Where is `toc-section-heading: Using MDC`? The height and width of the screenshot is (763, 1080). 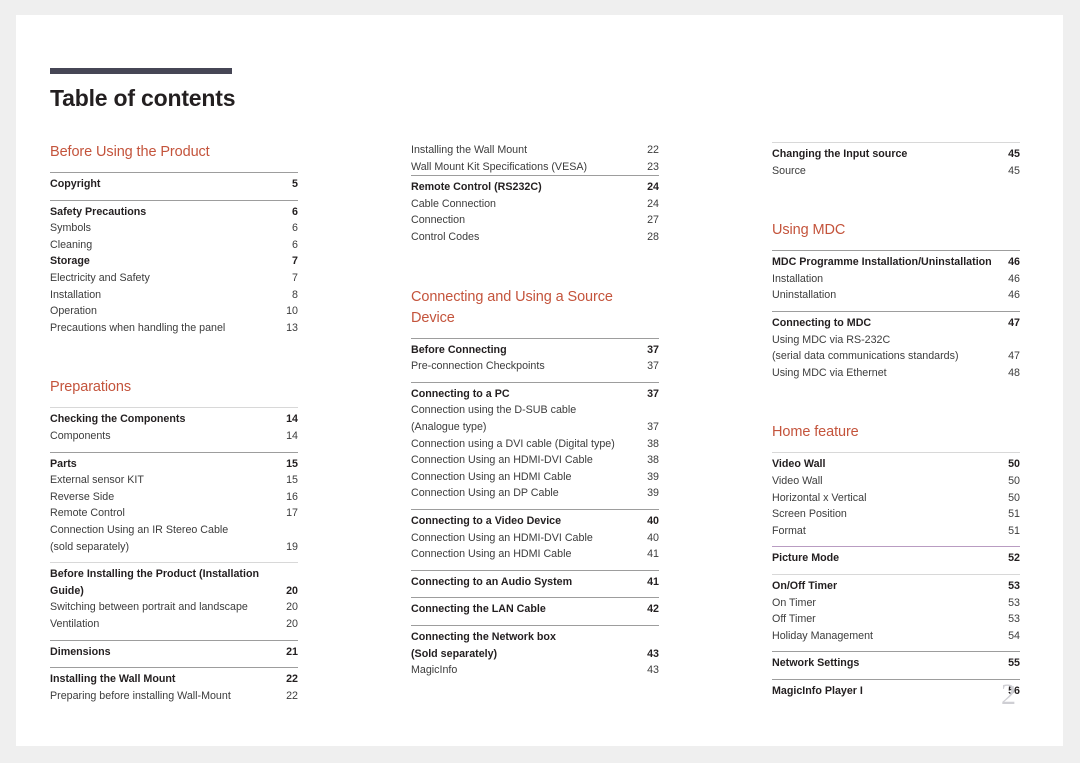 toc-section-heading: Using MDC is located at coordinates (896, 230).